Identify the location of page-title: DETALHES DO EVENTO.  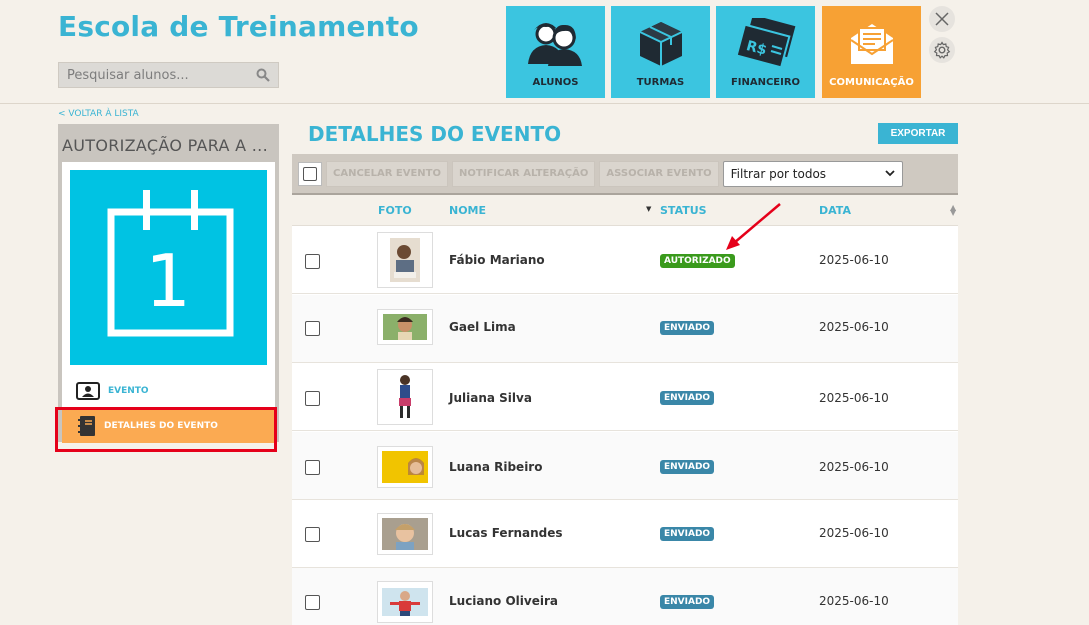
(435, 134).